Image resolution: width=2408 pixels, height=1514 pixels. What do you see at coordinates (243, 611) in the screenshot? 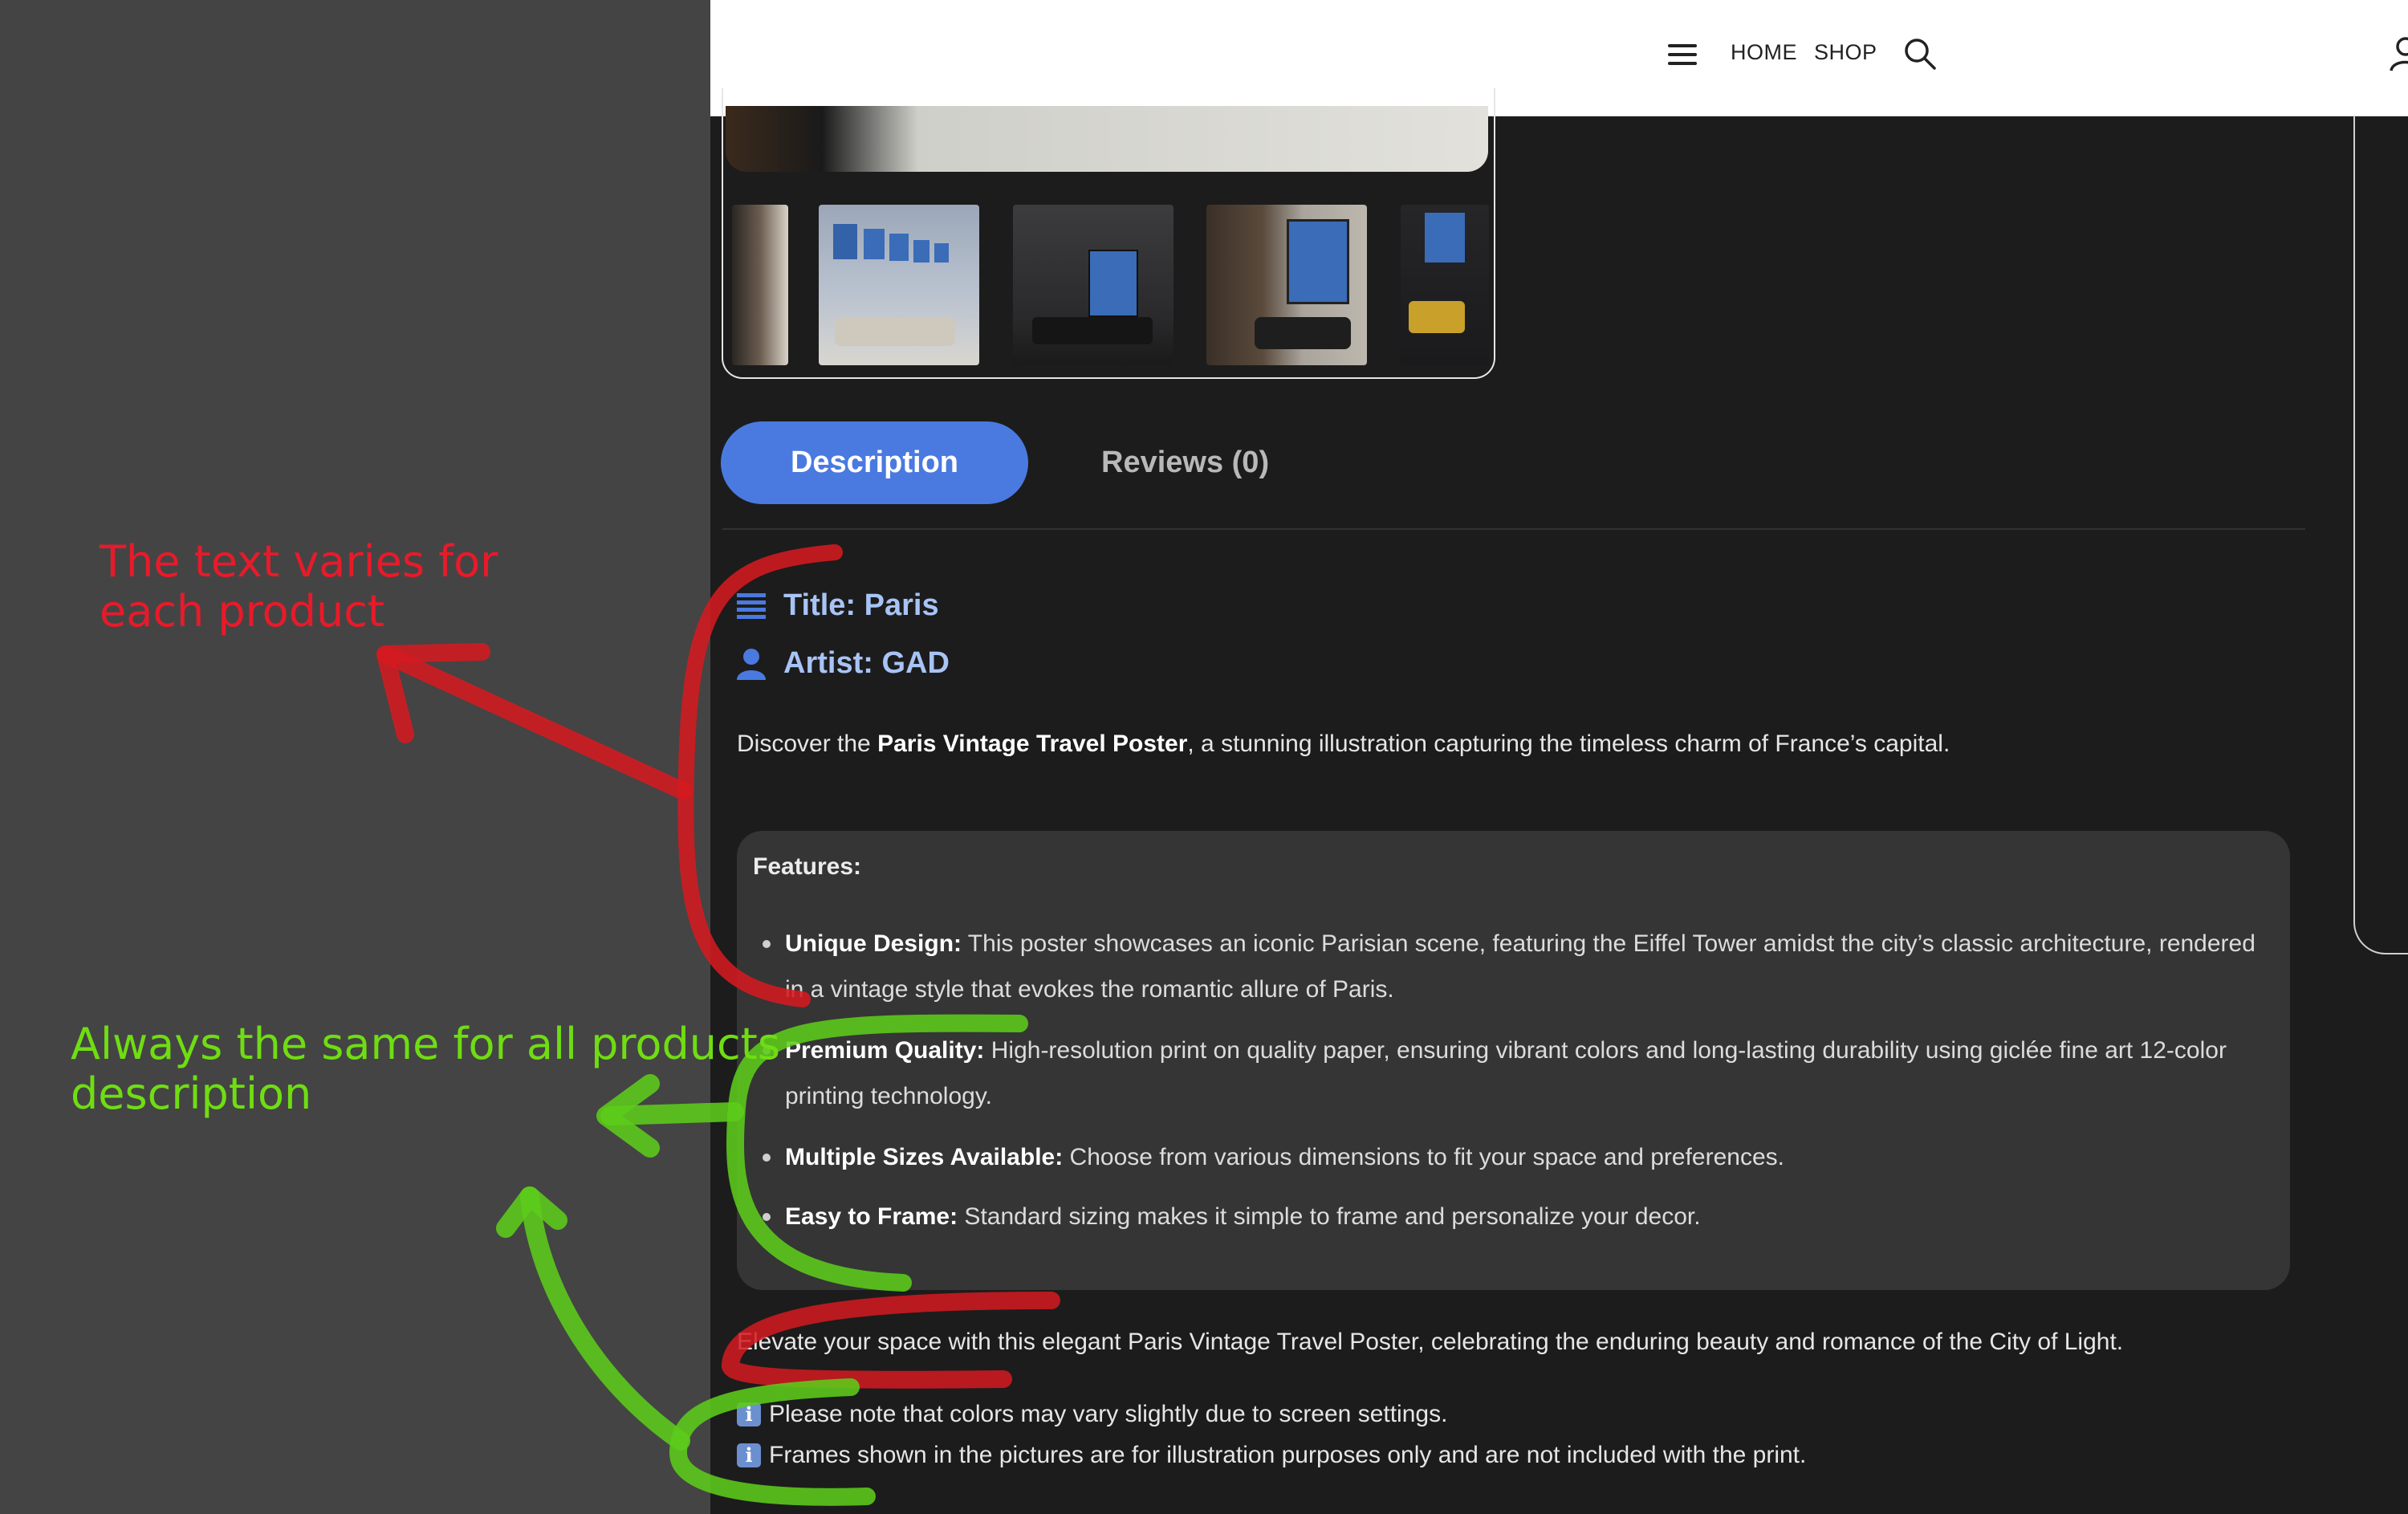
I see `annotation-varies-line2: each product` at bounding box center [243, 611].